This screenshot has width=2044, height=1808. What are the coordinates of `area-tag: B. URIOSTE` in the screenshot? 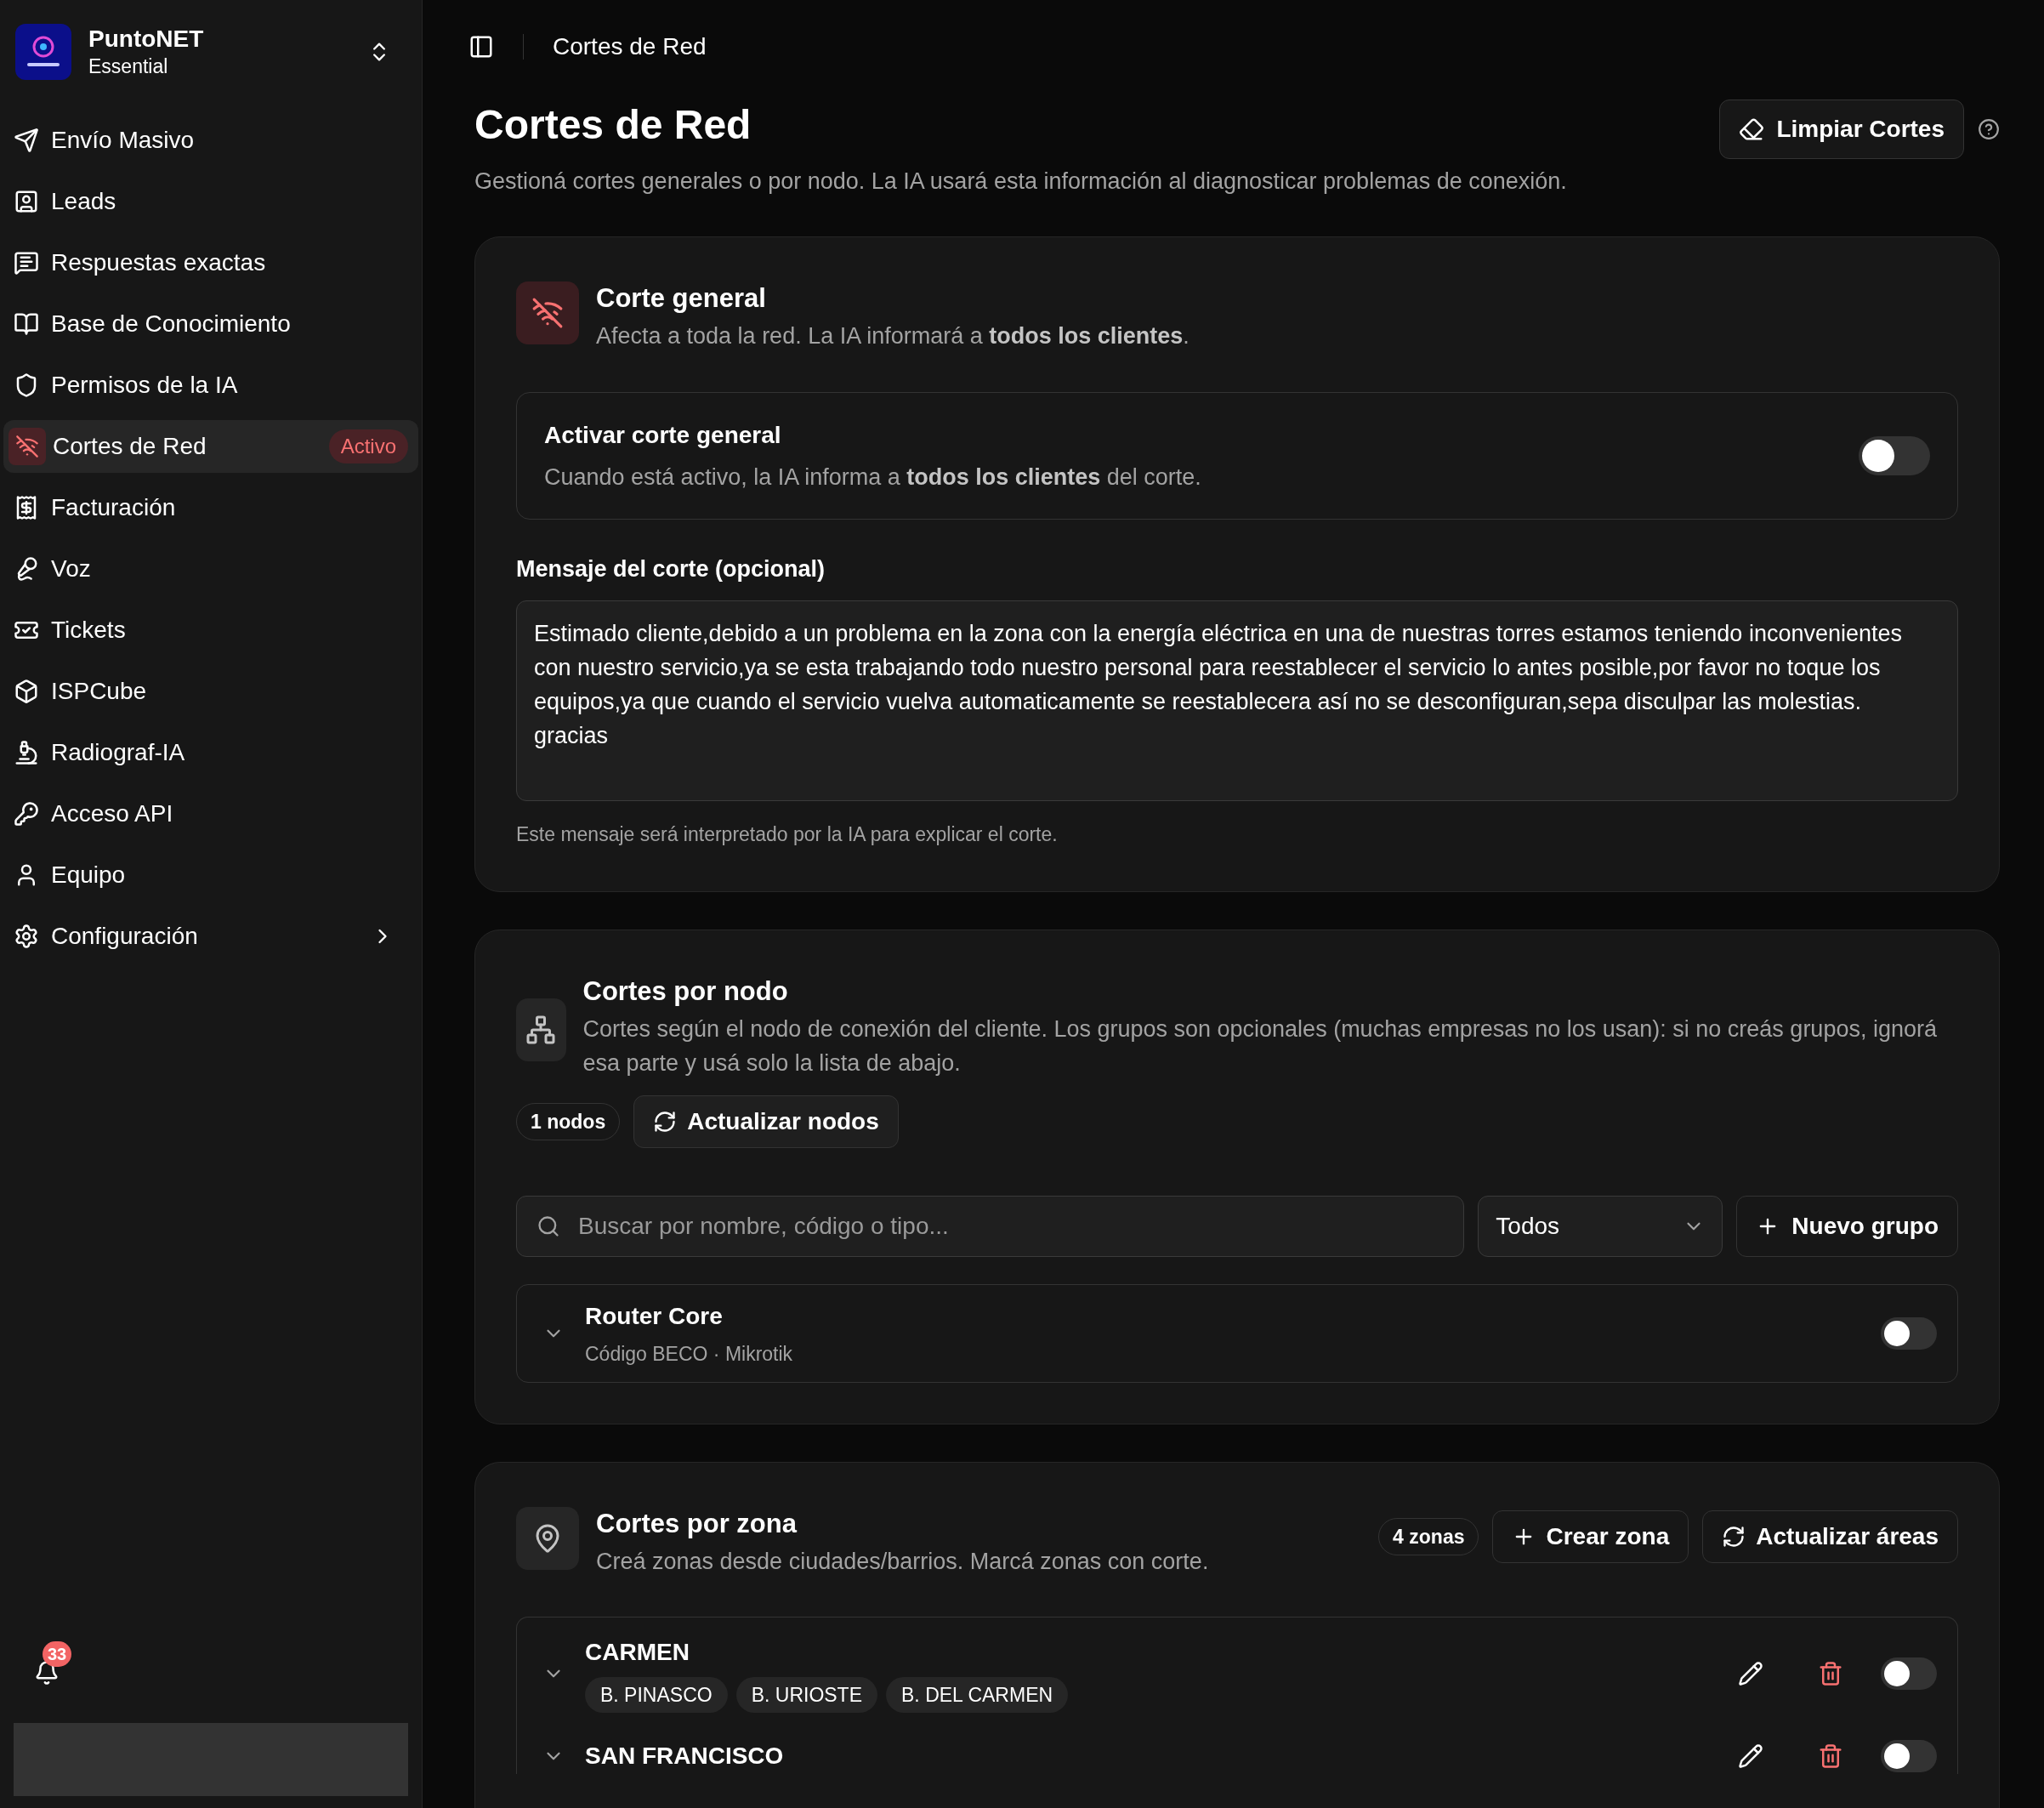 It's located at (806, 1694).